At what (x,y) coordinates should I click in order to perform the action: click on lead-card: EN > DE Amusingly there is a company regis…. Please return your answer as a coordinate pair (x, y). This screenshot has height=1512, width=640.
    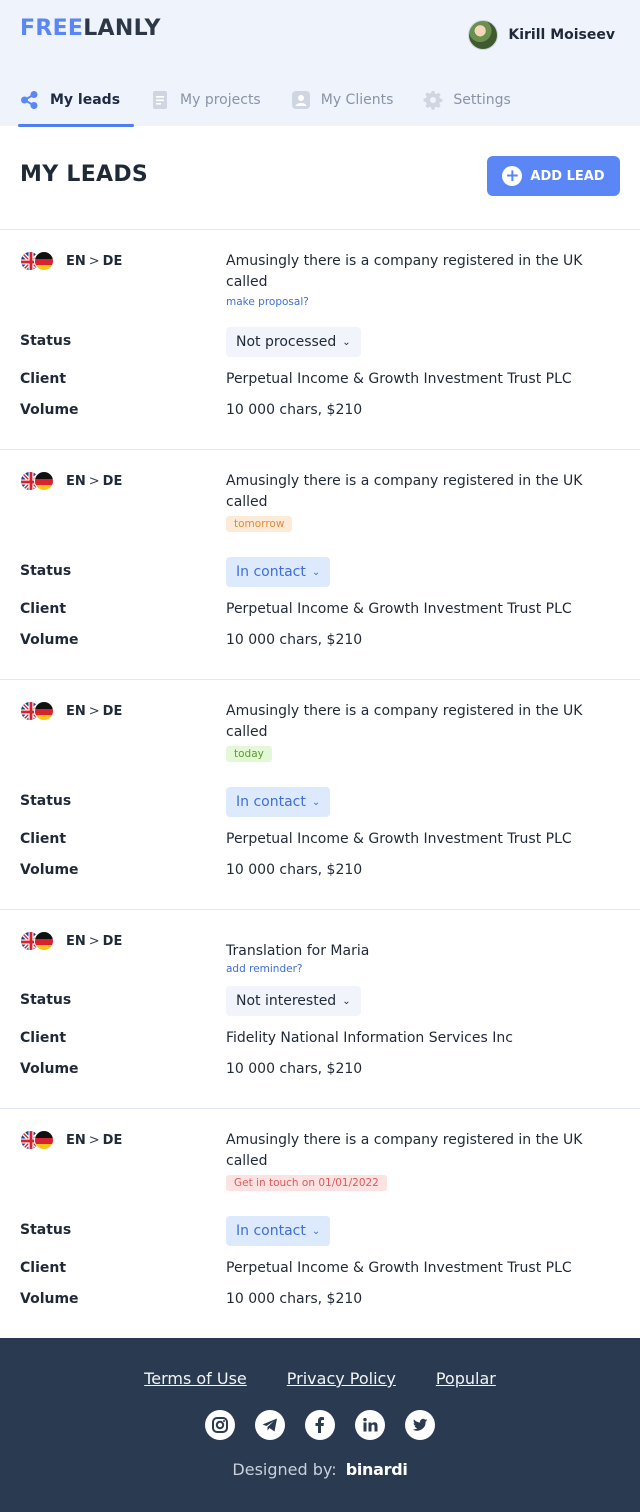
    Looking at the image, I should click on (320, 340).